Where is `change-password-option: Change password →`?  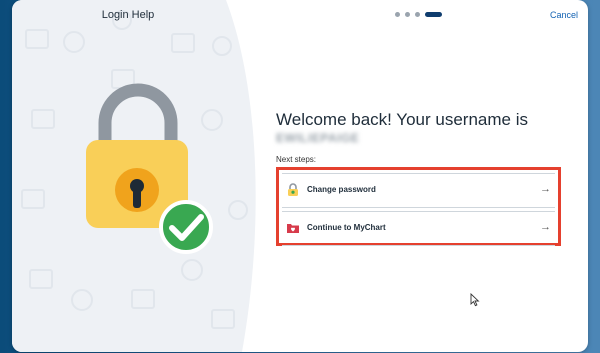
change-password-option: Change password → is located at coordinates (418, 190).